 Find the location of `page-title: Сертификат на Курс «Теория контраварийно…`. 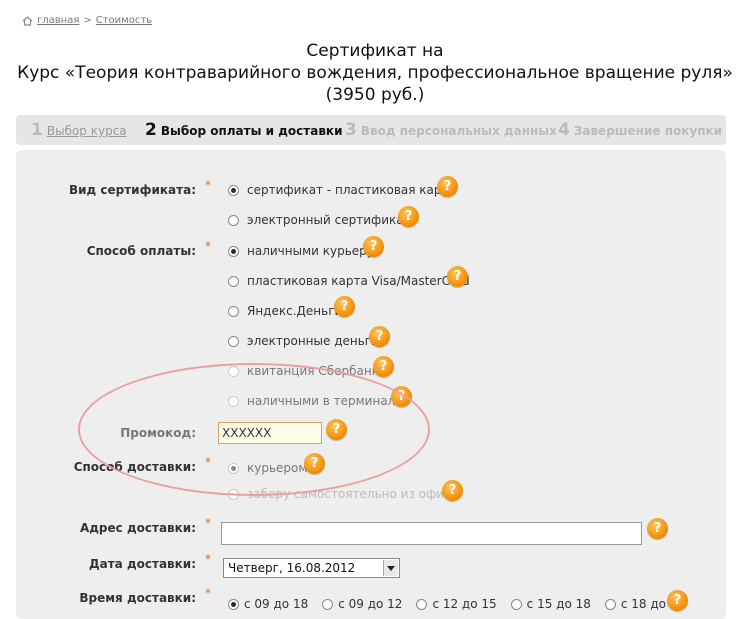

page-title: Сертификат на Курс «Теория контраварийно… is located at coordinates (375, 73).